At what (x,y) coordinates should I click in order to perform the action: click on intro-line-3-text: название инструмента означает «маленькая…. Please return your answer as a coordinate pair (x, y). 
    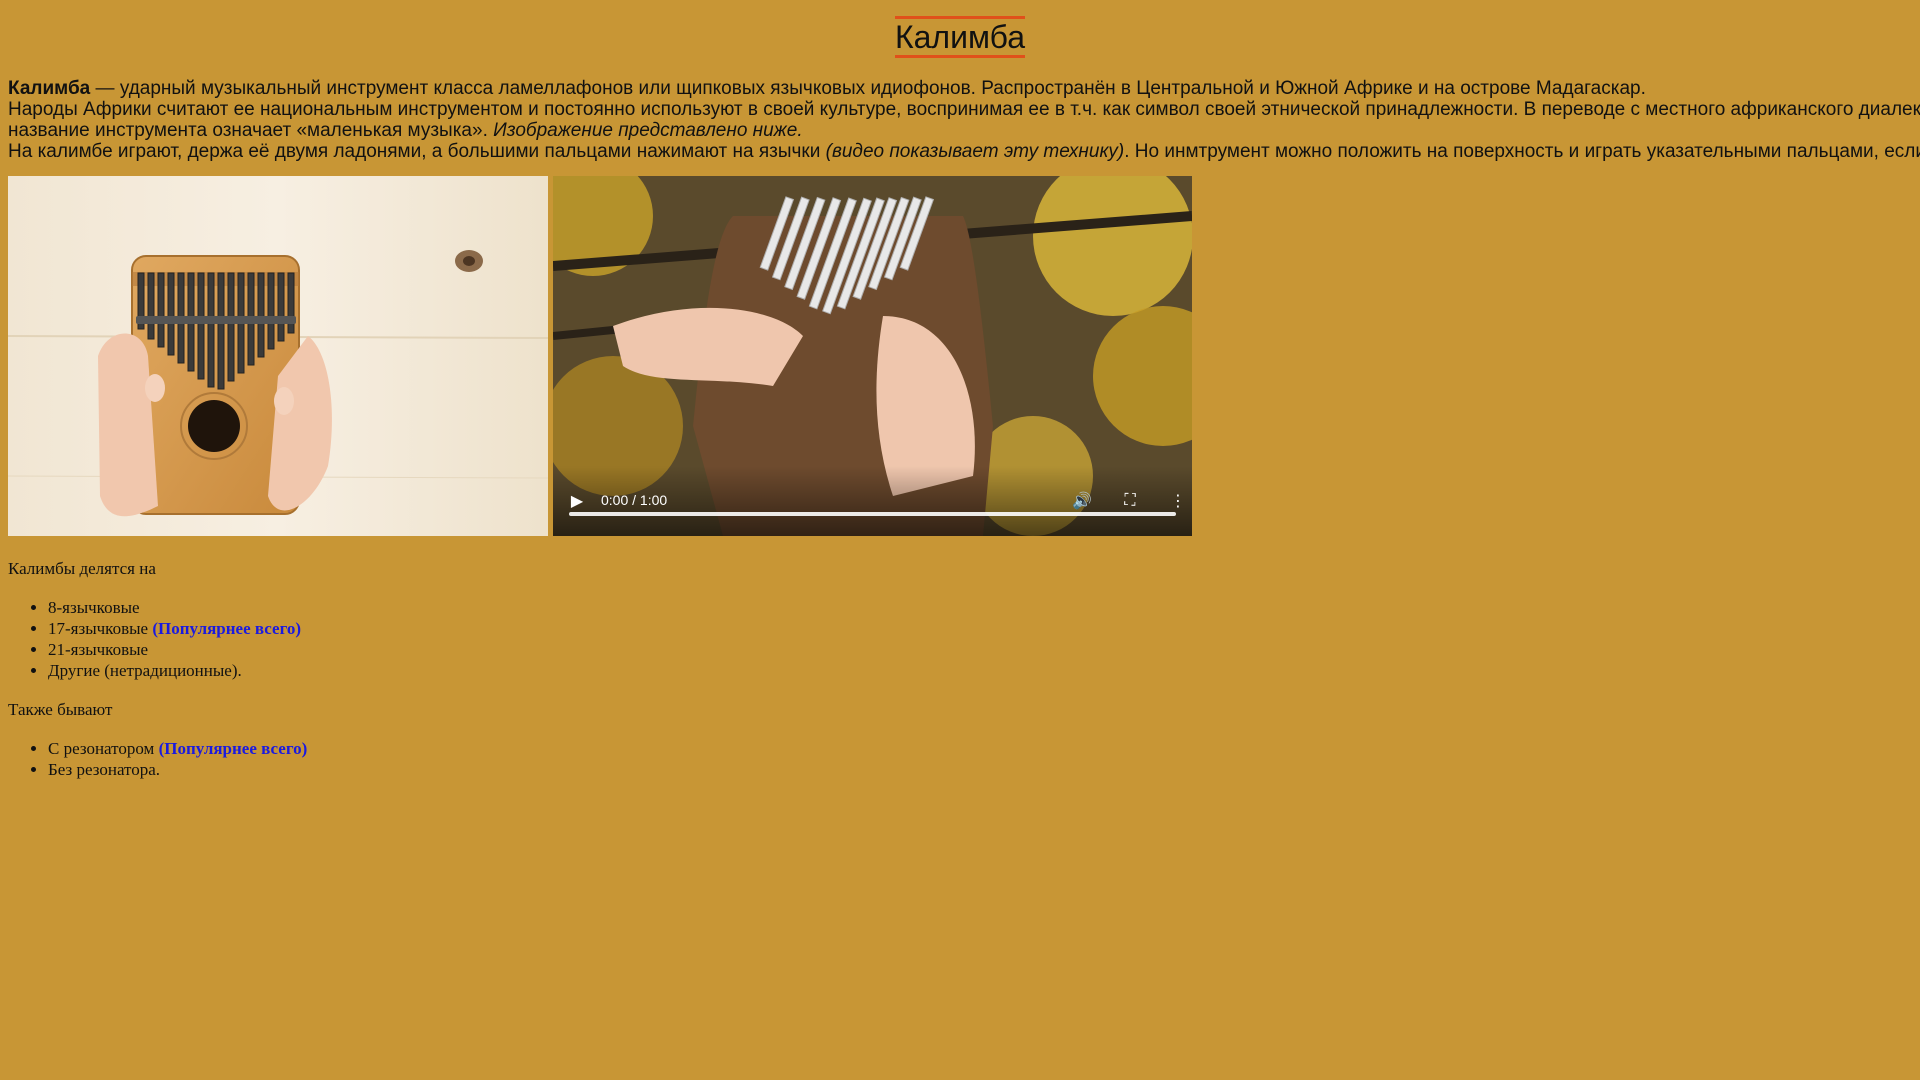
    Looking at the image, I should click on (251, 130).